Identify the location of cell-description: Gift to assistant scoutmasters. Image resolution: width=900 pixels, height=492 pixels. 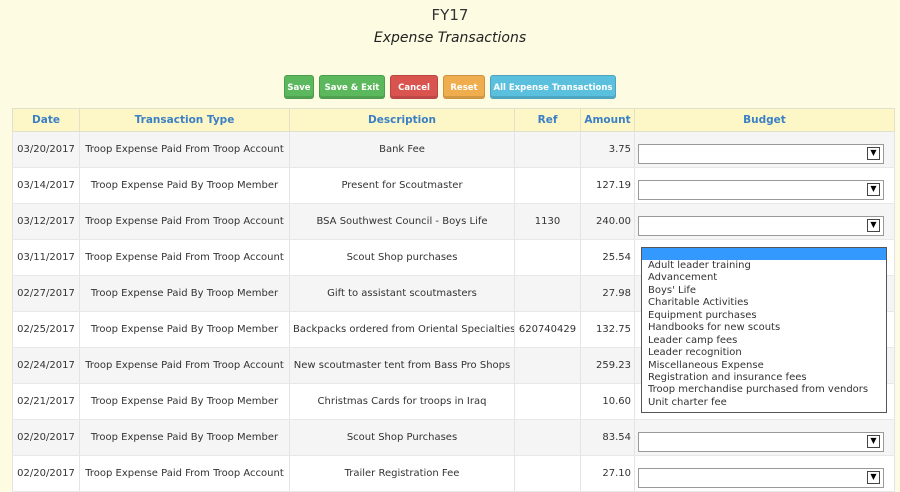
(402, 293).